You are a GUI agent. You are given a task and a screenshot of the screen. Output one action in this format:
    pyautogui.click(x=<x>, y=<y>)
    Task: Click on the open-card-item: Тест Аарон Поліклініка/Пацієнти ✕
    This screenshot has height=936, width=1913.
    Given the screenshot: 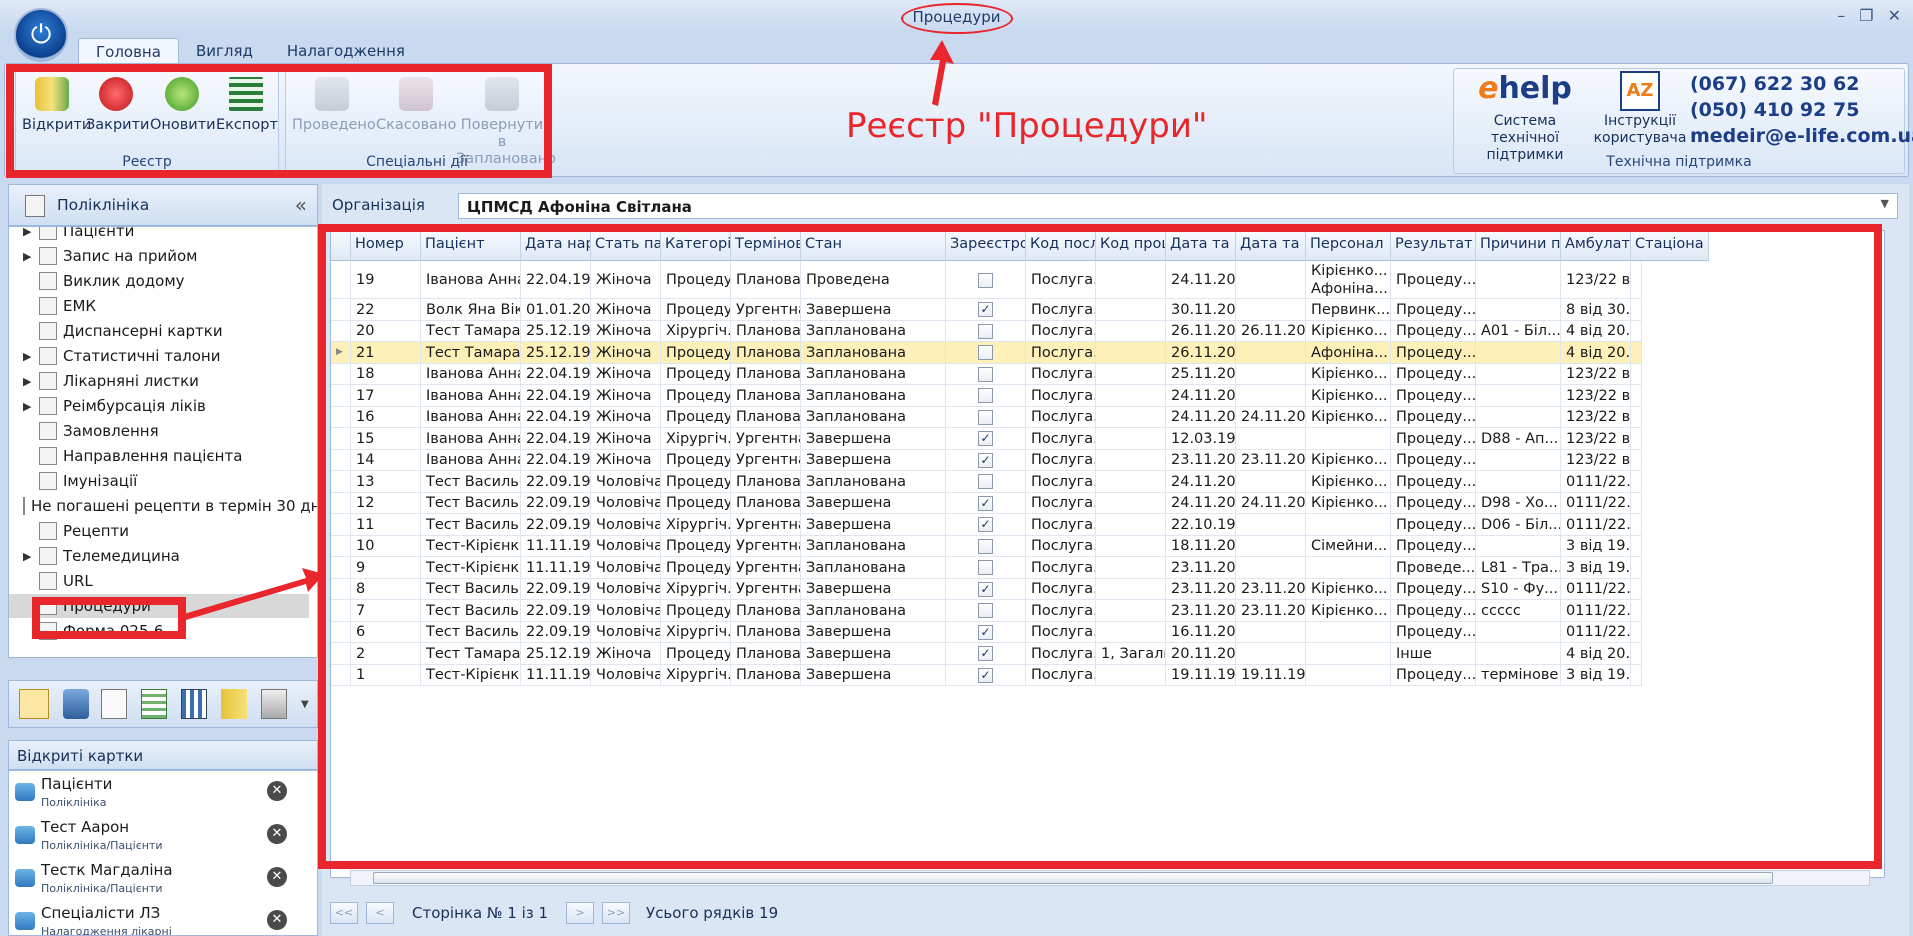 What is the action you would take?
    pyautogui.click(x=154, y=835)
    